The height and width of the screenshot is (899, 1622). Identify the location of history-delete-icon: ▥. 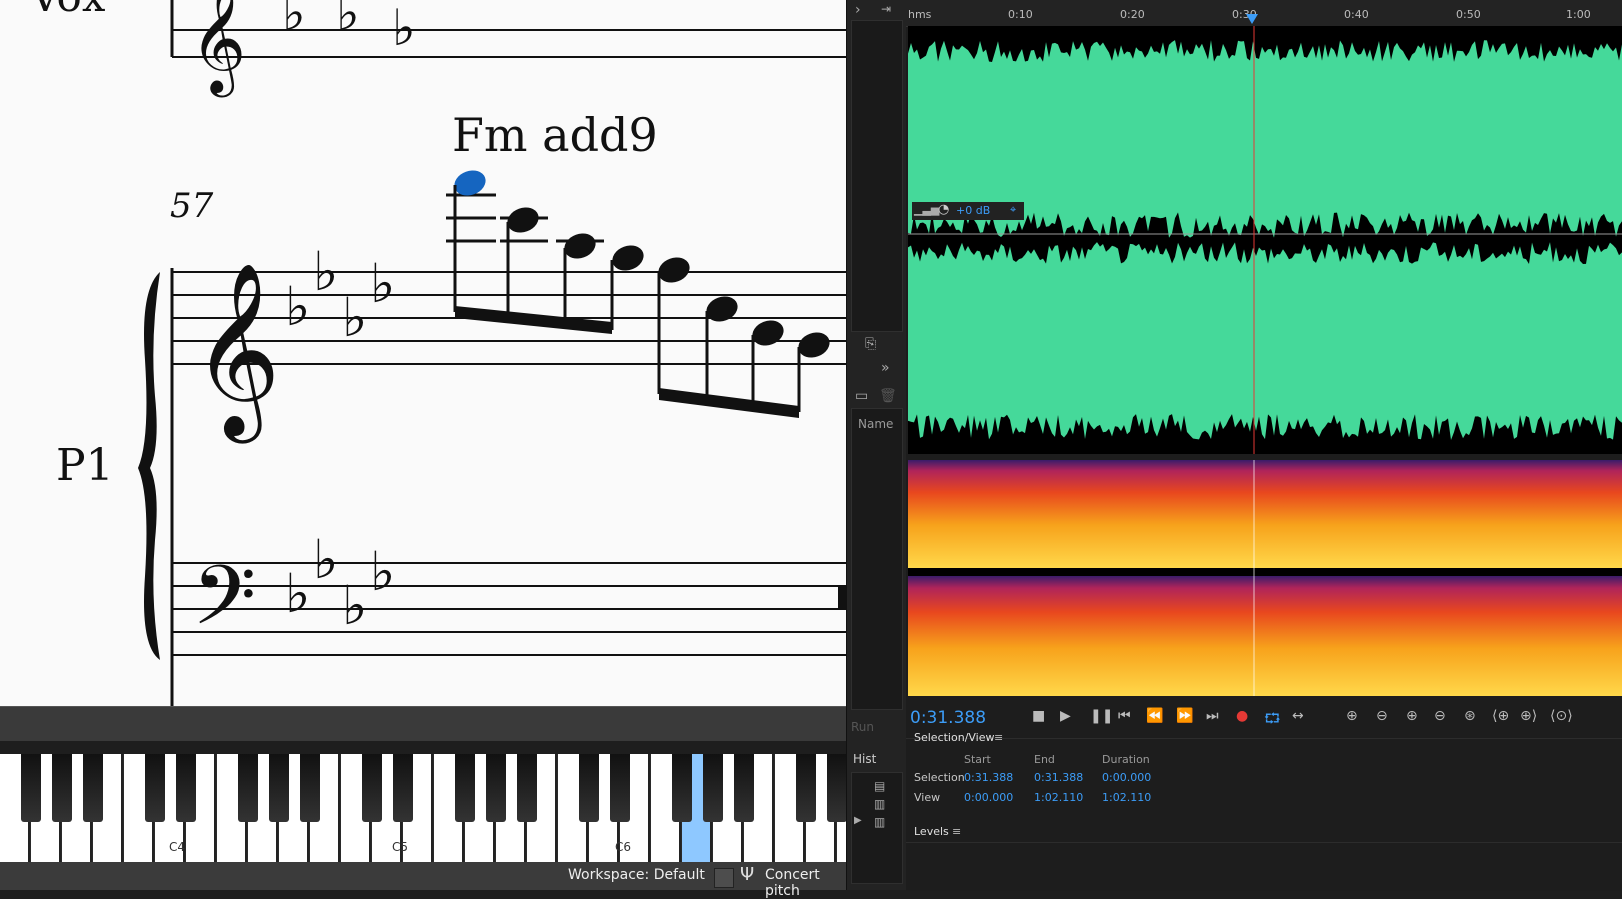
(879, 804).